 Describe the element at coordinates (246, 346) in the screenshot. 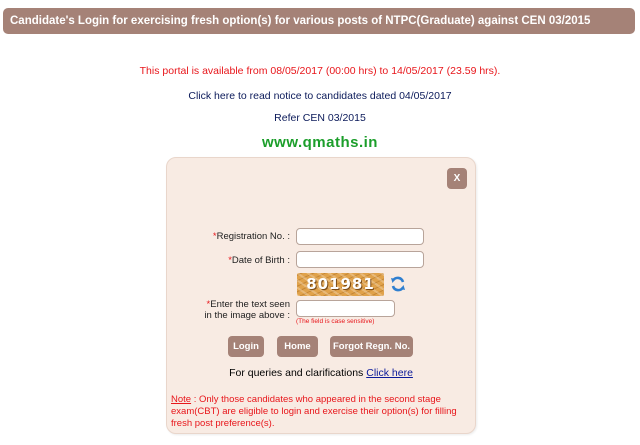

I see `login-button: Login` at that location.